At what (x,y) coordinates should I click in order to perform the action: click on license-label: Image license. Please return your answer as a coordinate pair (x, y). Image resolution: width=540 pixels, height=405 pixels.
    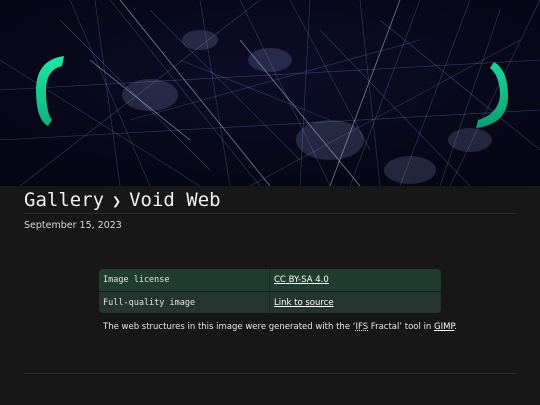
    Looking at the image, I should click on (184, 280).